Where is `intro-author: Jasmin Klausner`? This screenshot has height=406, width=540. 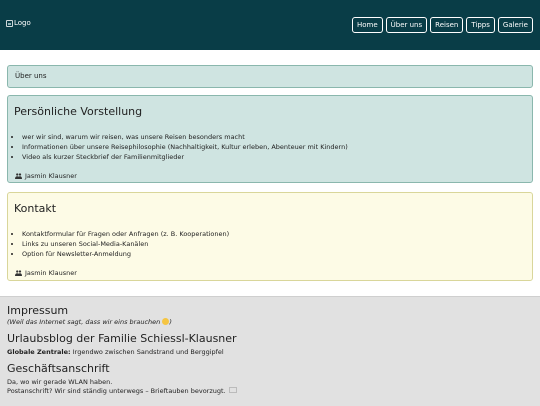 intro-author: Jasmin Klausner is located at coordinates (273, 176).